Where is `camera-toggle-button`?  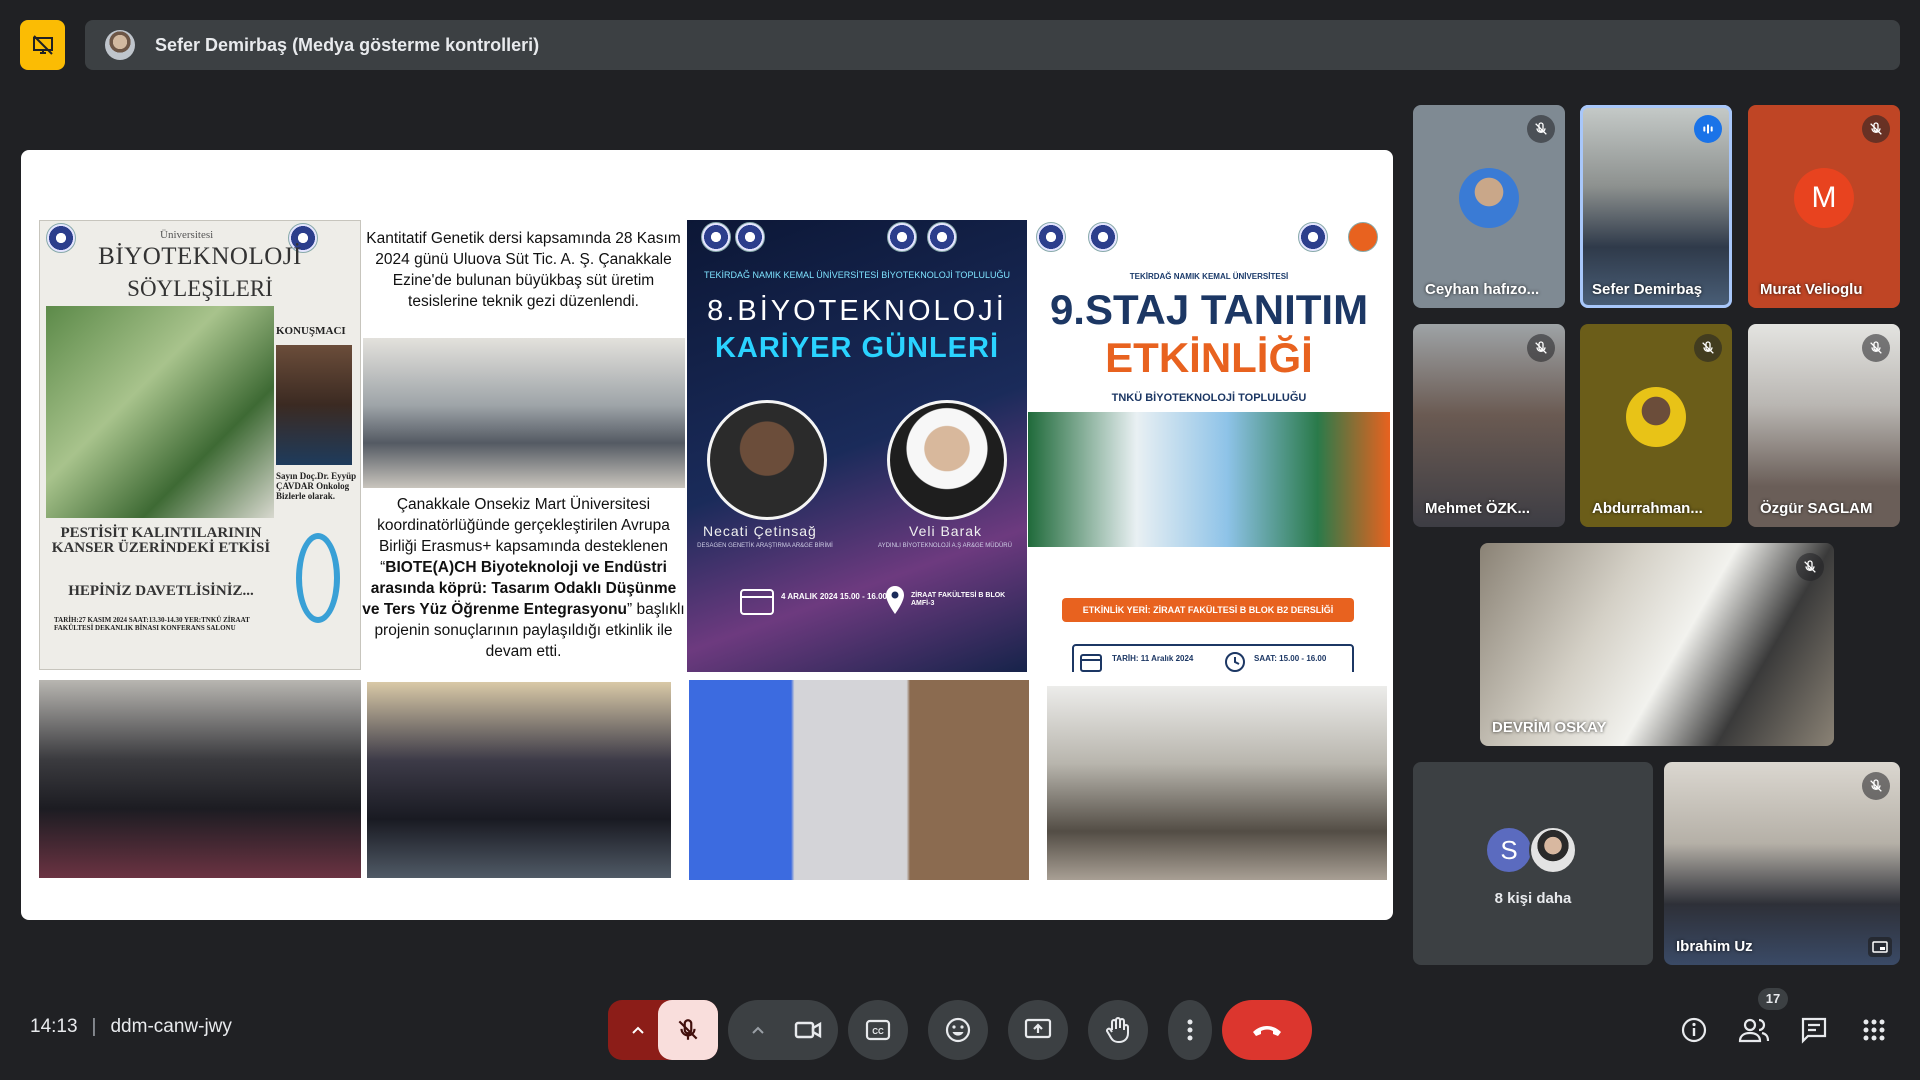 camera-toggle-button is located at coordinates (808, 1030).